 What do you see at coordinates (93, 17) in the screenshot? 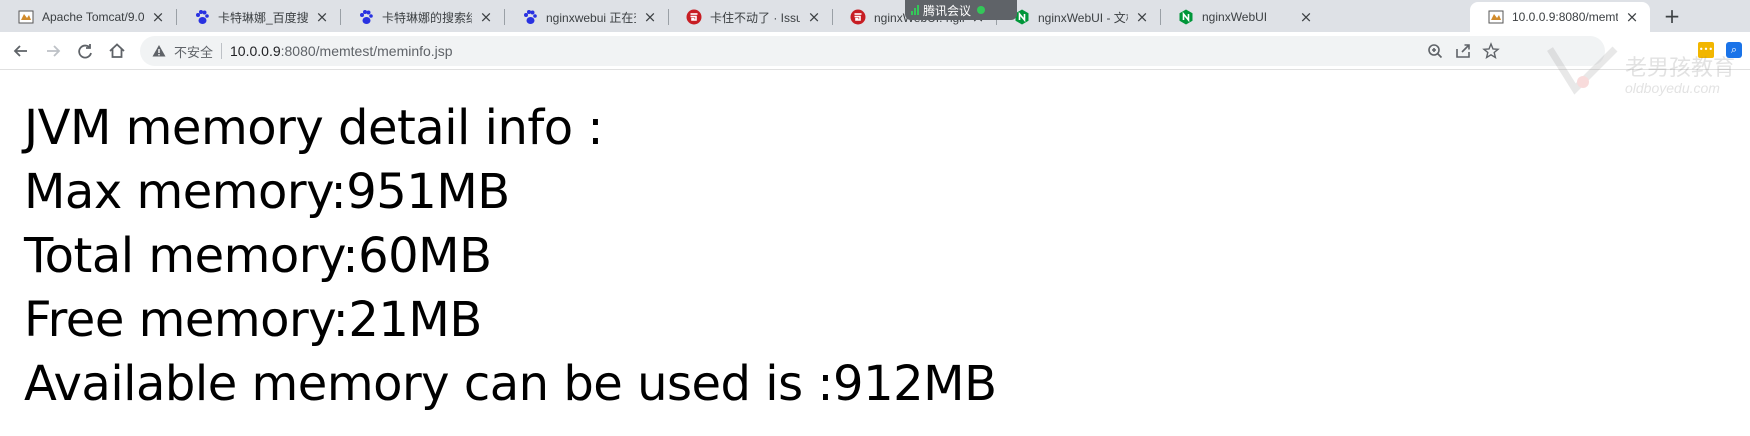
I see `tab-title: Apache Tomcat/9.0.5` at bounding box center [93, 17].